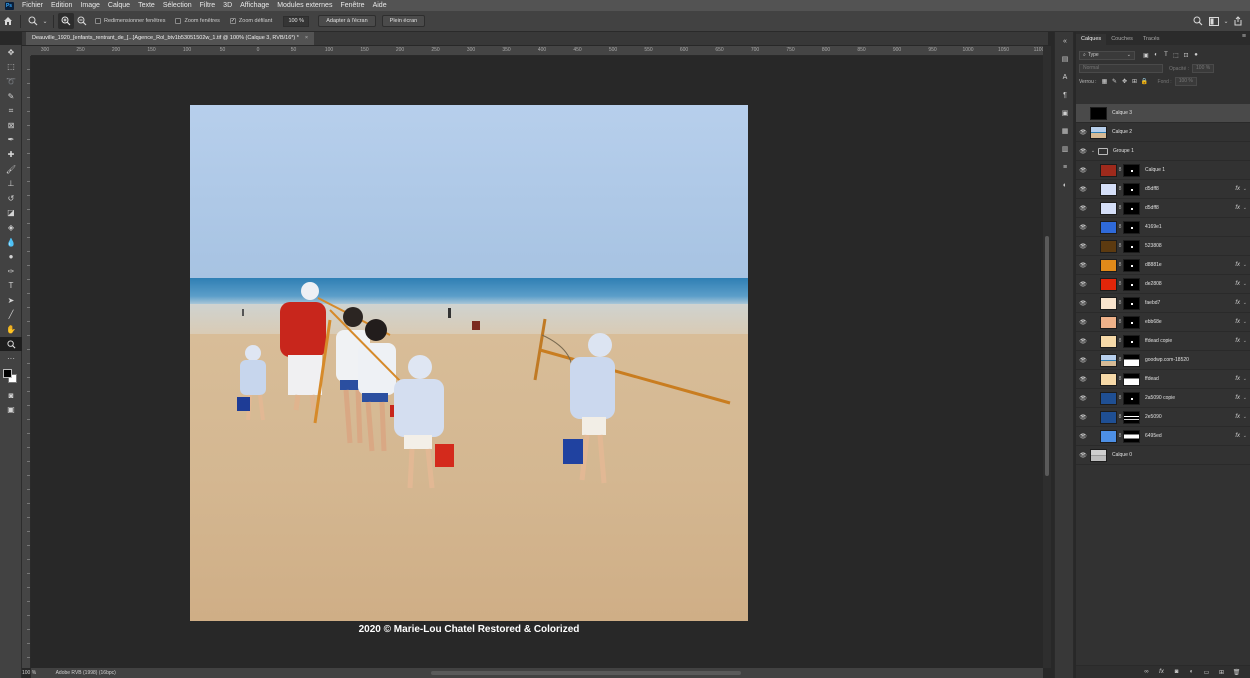 The width and height of the screenshot is (1250, 678). Describe the element at coordinates (11, 67) in the screenshot. I see `marquee-tool-icon: ⬚` at that location.